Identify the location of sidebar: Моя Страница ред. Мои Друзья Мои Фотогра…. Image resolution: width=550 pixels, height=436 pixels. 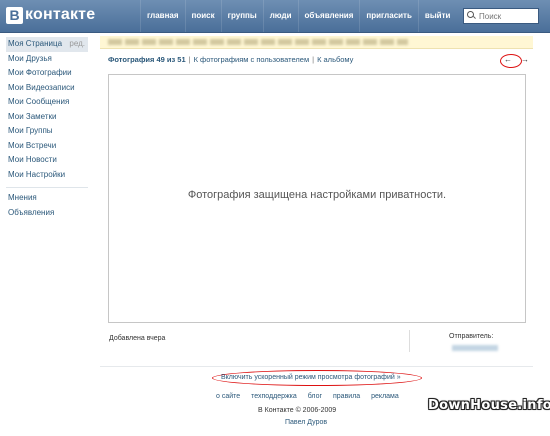
(47, 128).